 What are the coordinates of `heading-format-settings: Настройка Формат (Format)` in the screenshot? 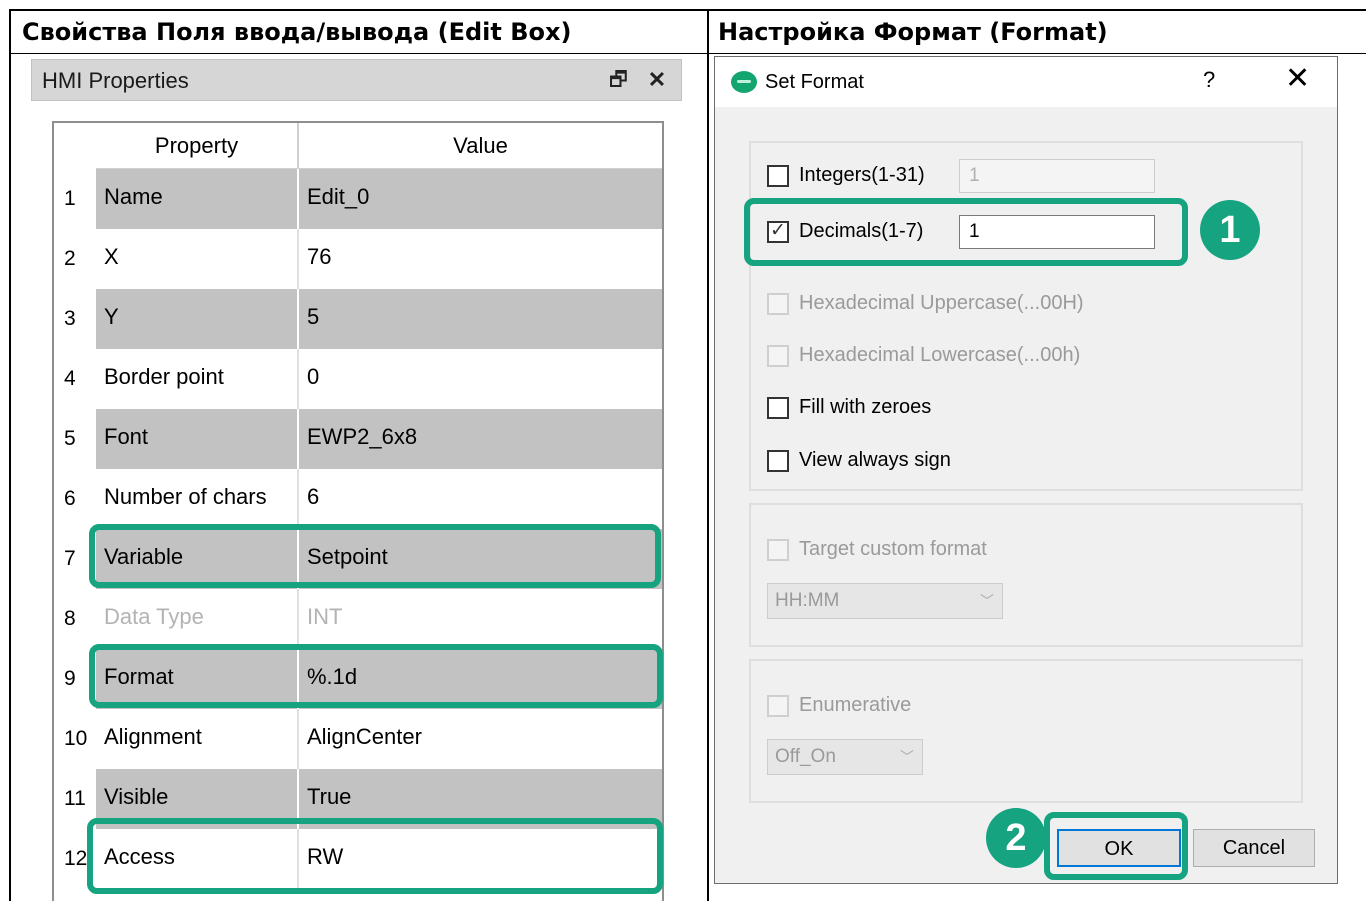 It's located at (913, 32).